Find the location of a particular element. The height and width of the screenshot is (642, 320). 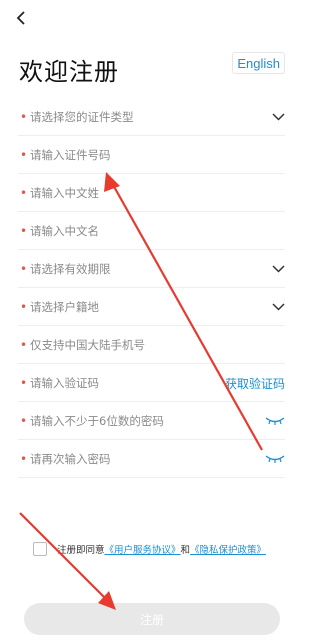

agreement-prefix: 注册即同意 is located at coordinates (81, 550).